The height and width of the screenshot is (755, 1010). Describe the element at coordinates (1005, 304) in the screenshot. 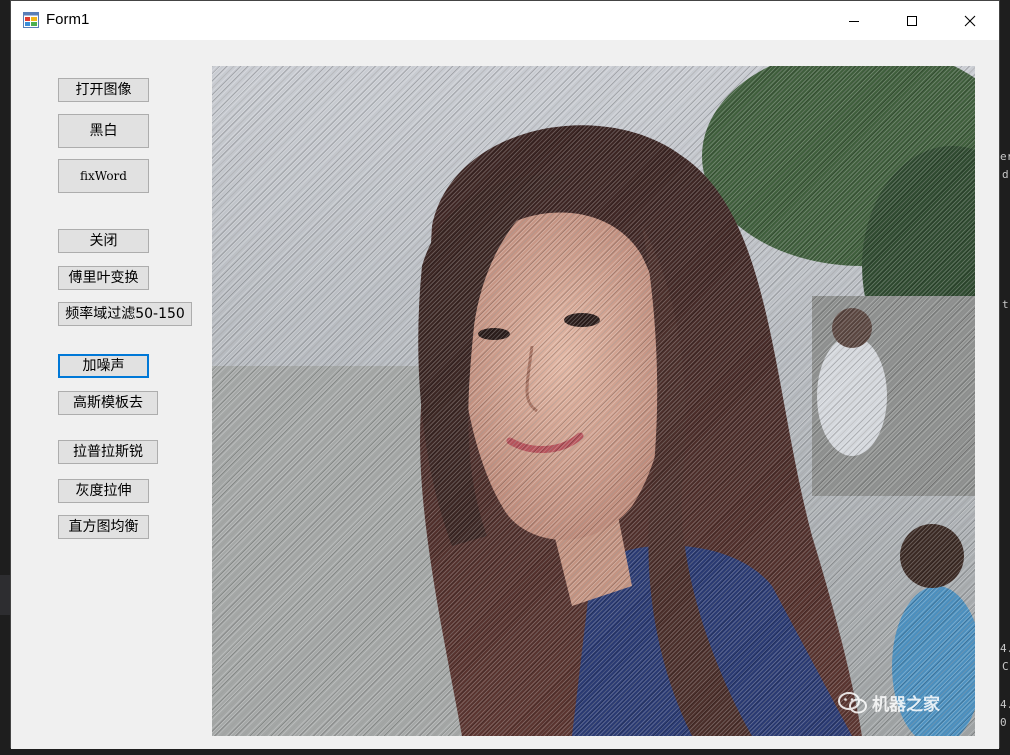

I see `background-text: t` at that location.